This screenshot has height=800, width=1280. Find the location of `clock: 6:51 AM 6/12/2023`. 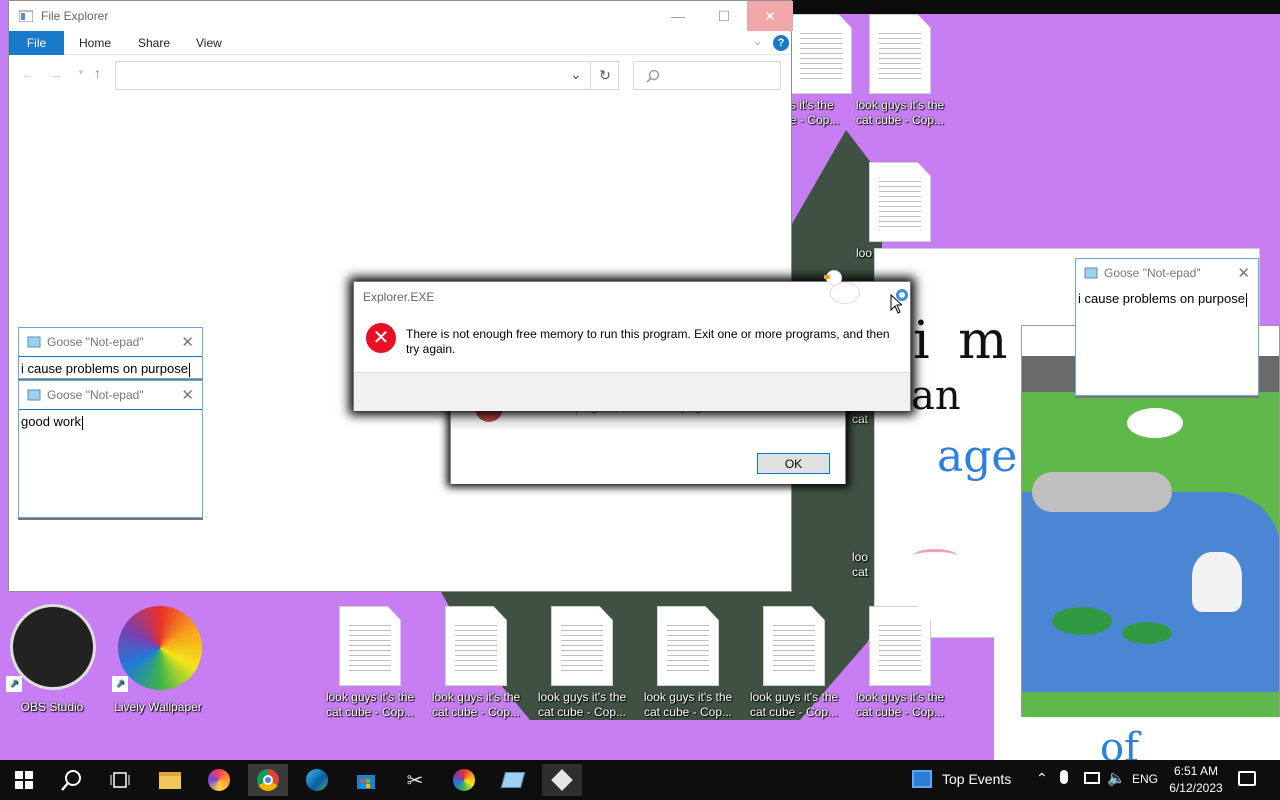

clock: 6:51 AM 6/12/2023 is located at coordinates (1196, 780).